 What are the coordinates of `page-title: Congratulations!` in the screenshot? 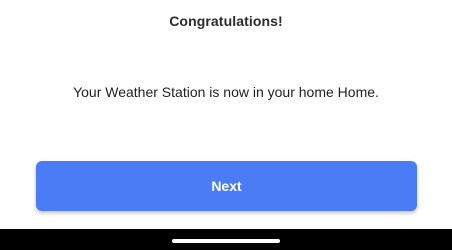 It's located at (226, 21).